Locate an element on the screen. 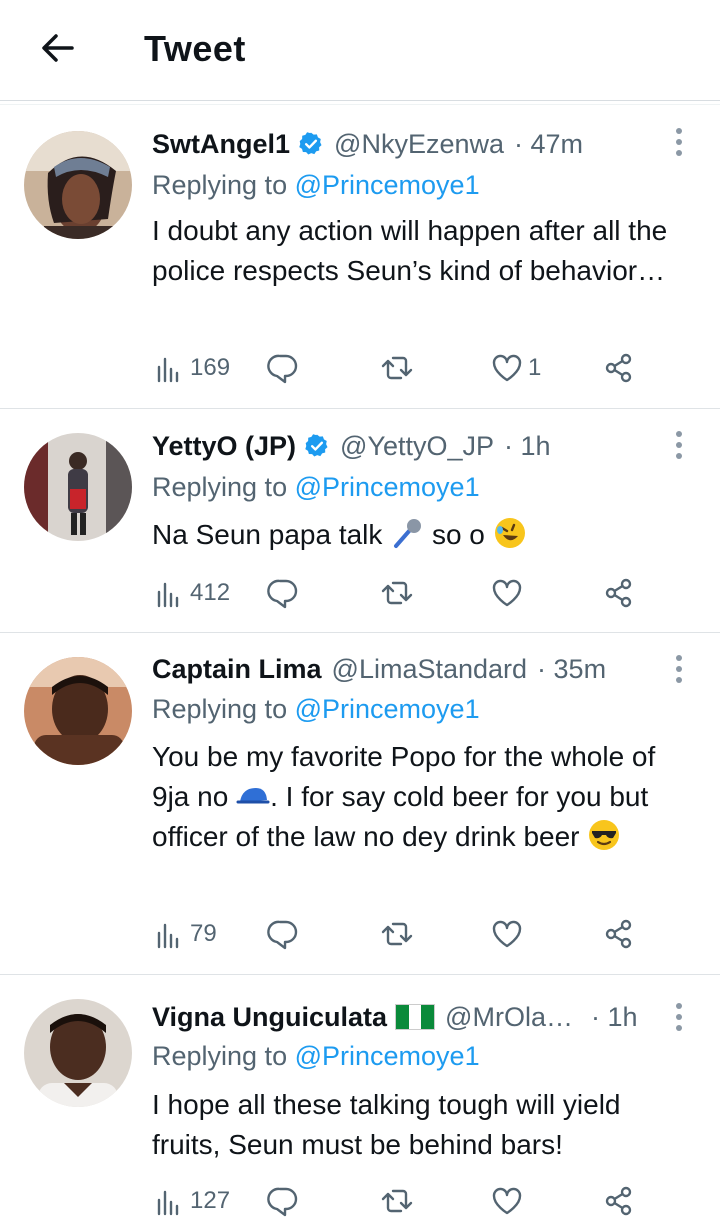 The image size is (720, 1229). views-count: 169 is located at coordinates (210, 367).